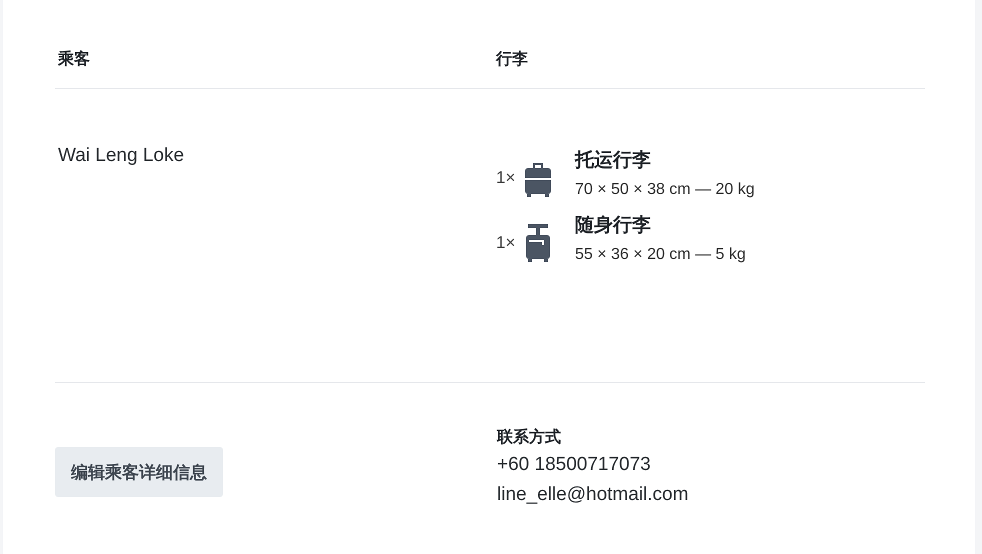 The image size is (982, 554). What do you see at coordinates (613, 226) in the screenshot?
I see `baggage-type: 随身行李` at bounding box center [613, 226].